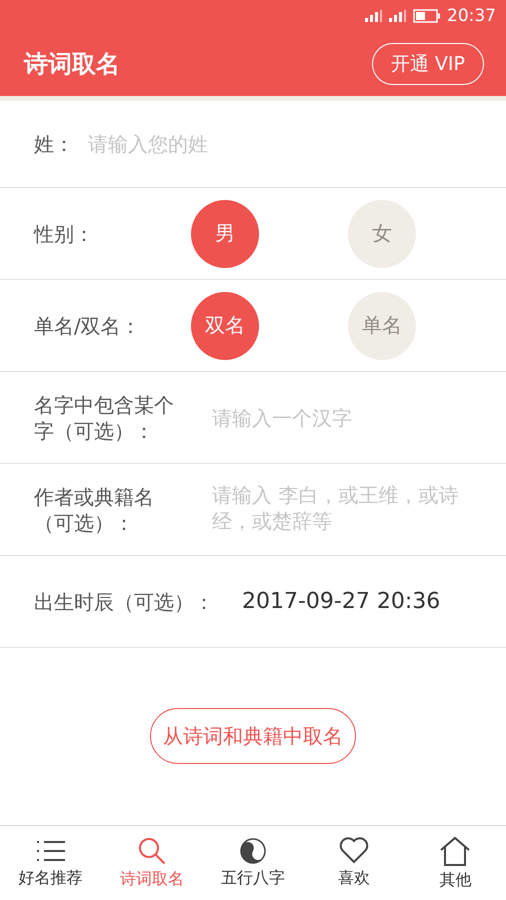  I want to click on status-time: 20:37, so click(471, 16).